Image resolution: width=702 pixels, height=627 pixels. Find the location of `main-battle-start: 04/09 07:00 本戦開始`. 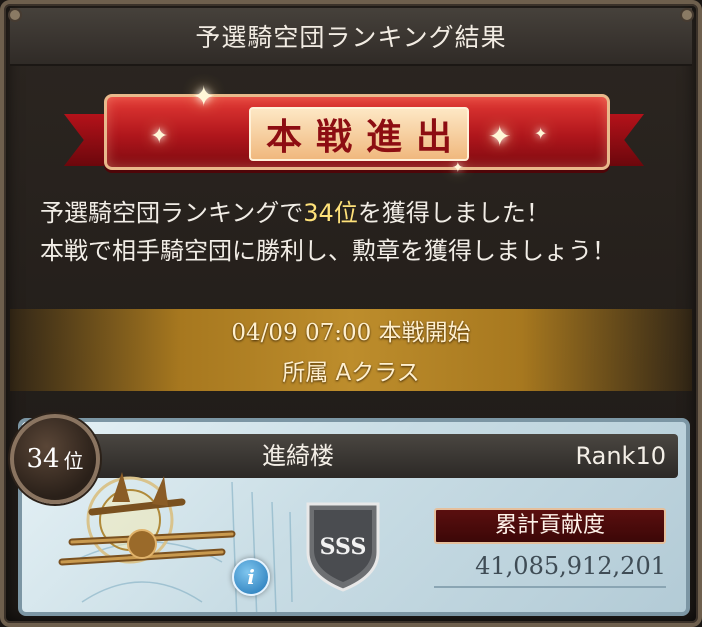

main-battle-start: 04/09 07:00 本戦開始 is located at coordinates (351, 333).